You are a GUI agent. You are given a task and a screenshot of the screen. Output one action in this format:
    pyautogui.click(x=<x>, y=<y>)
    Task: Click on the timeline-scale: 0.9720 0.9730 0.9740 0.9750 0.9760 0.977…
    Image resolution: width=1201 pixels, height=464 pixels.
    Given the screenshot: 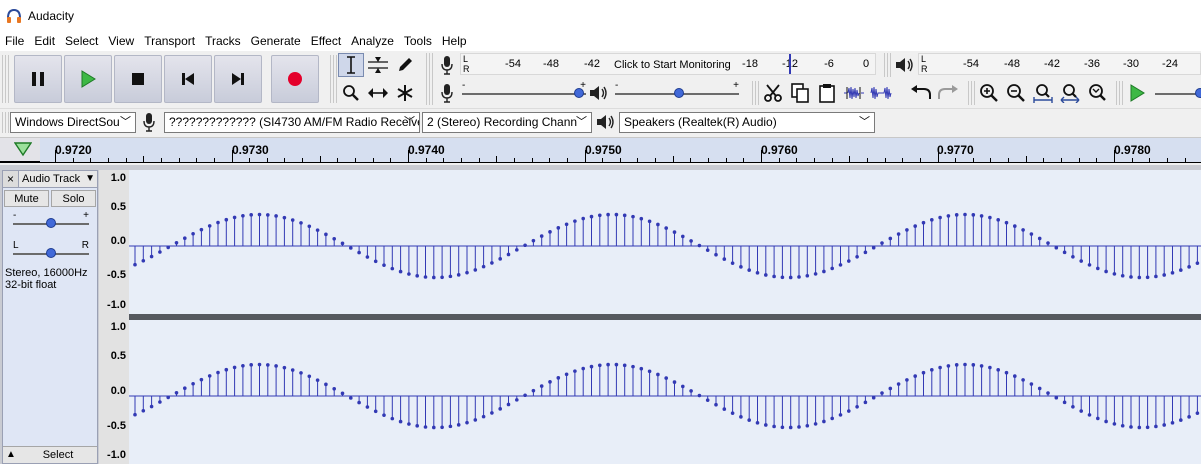 What is the action you would take?
    pyautogui.click(x=620, y=150)
    